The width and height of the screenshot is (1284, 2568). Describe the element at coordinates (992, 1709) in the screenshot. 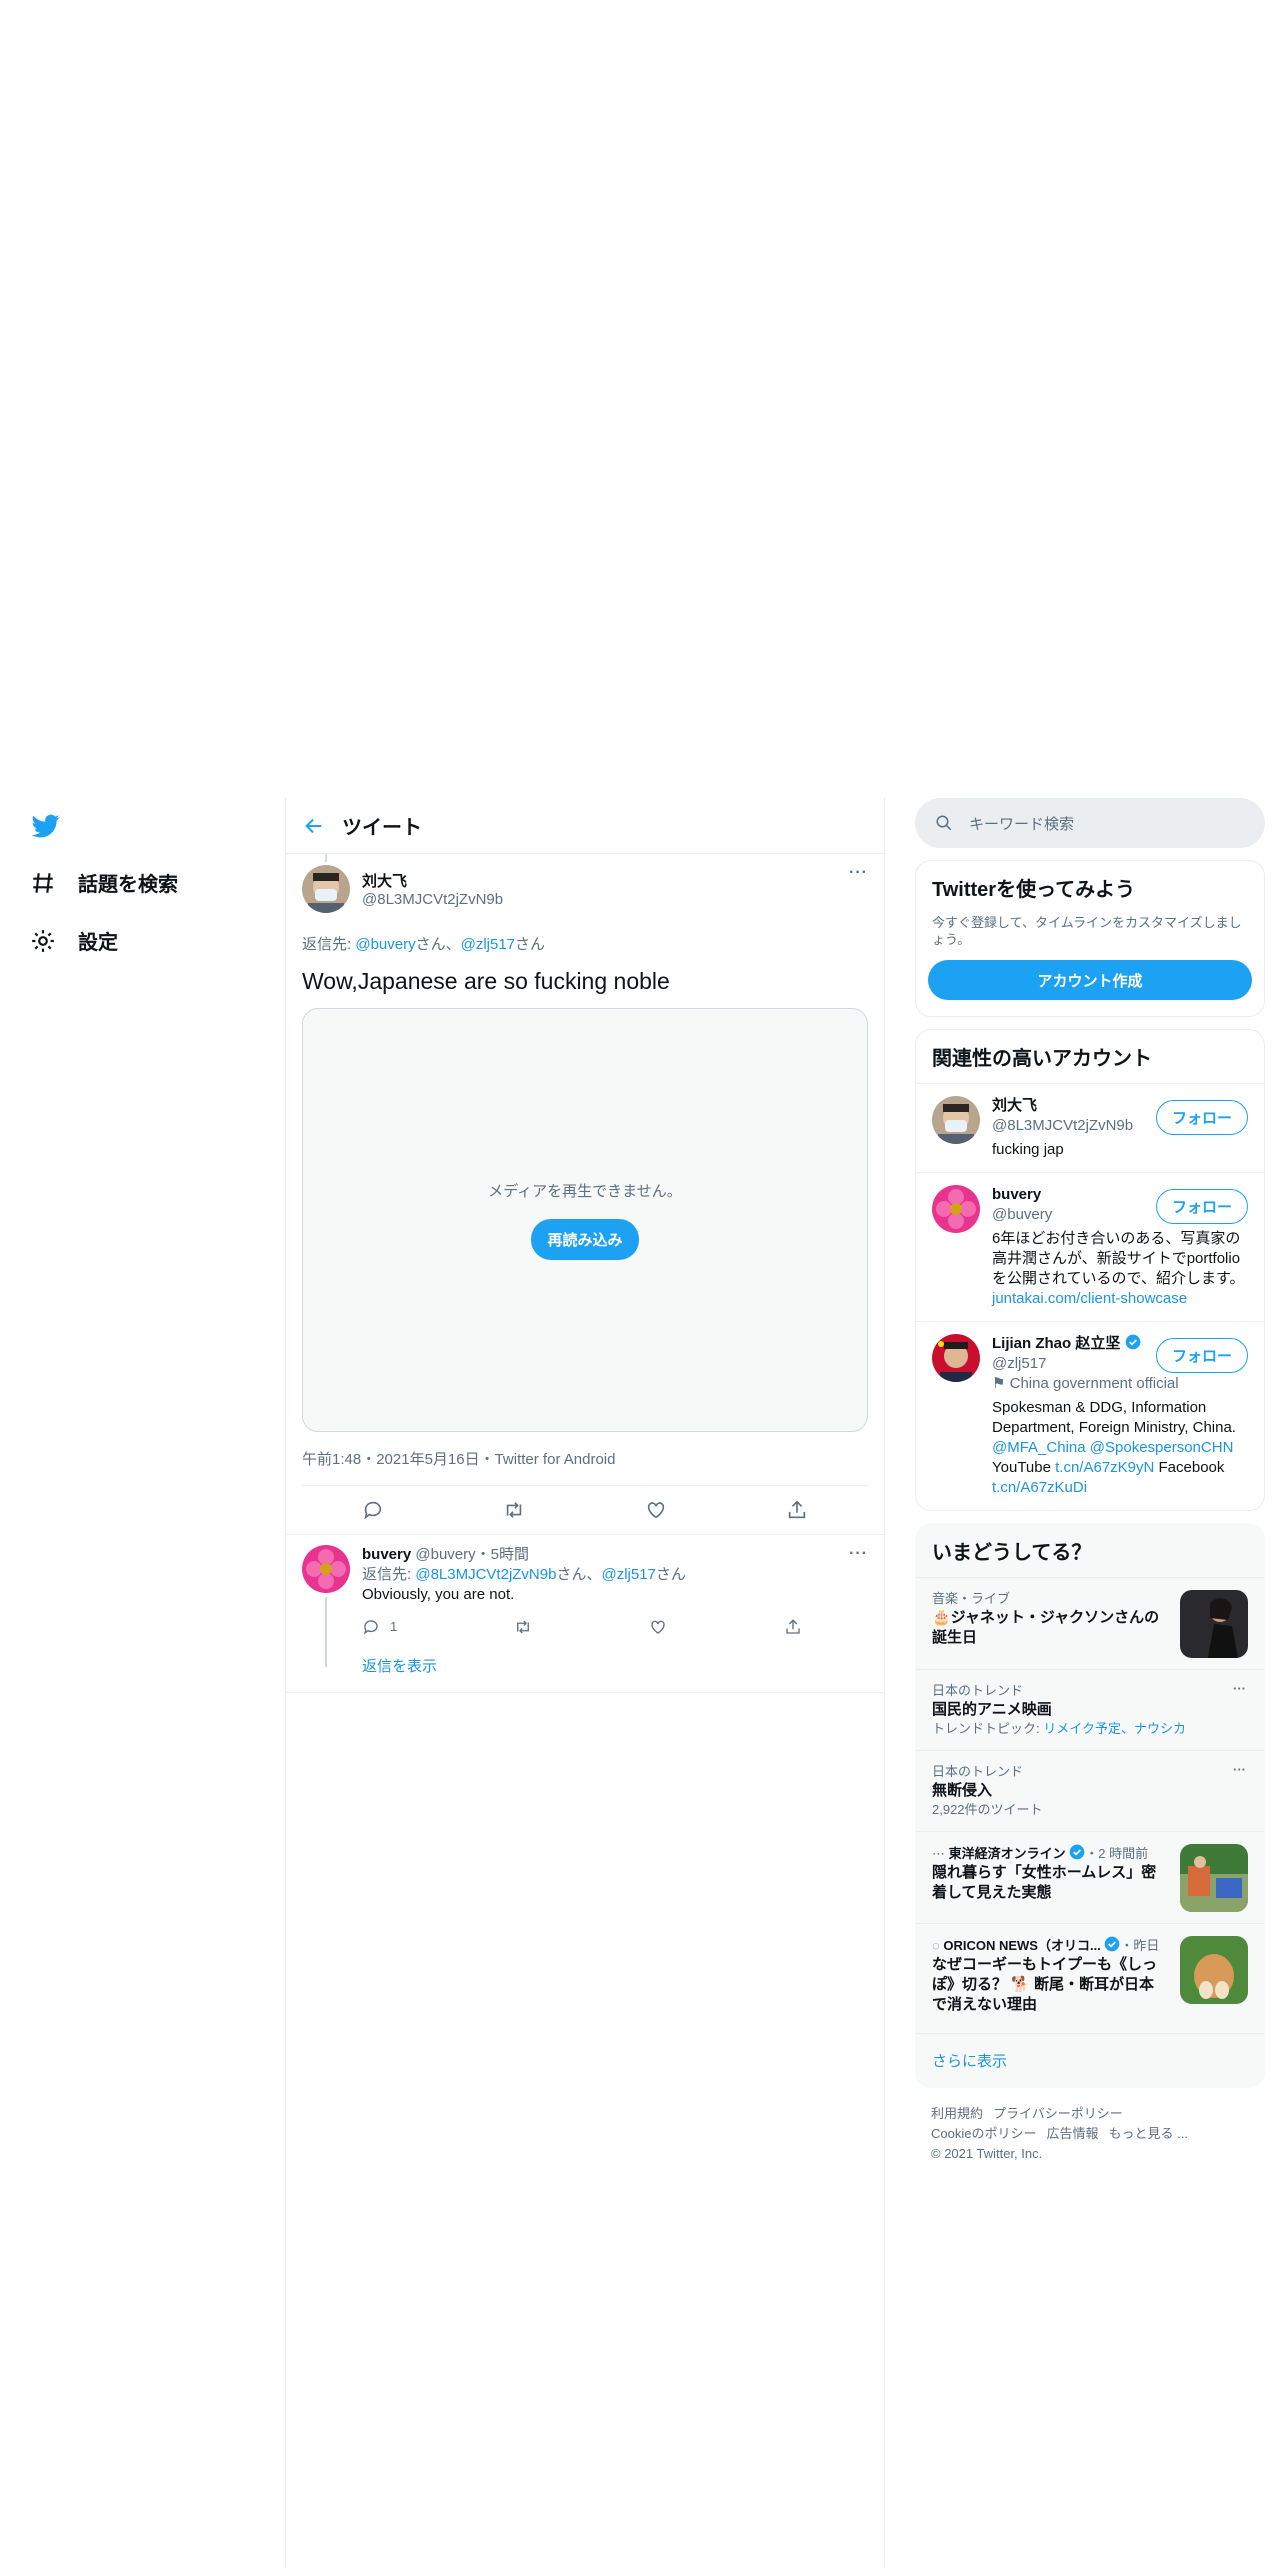

I see `trend-title: 国民的アニメ映画` at that location.